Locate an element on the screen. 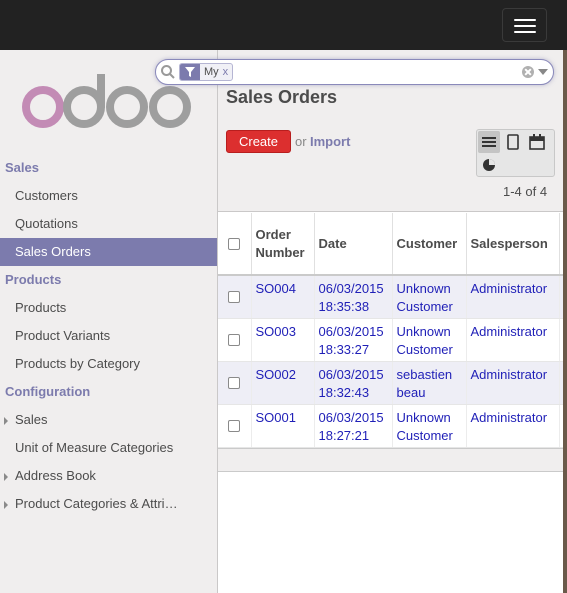 Image resolution: width=567 pixels, height=593 pixels. cell-order-number: SO003 is located at coordinates (283, 340).